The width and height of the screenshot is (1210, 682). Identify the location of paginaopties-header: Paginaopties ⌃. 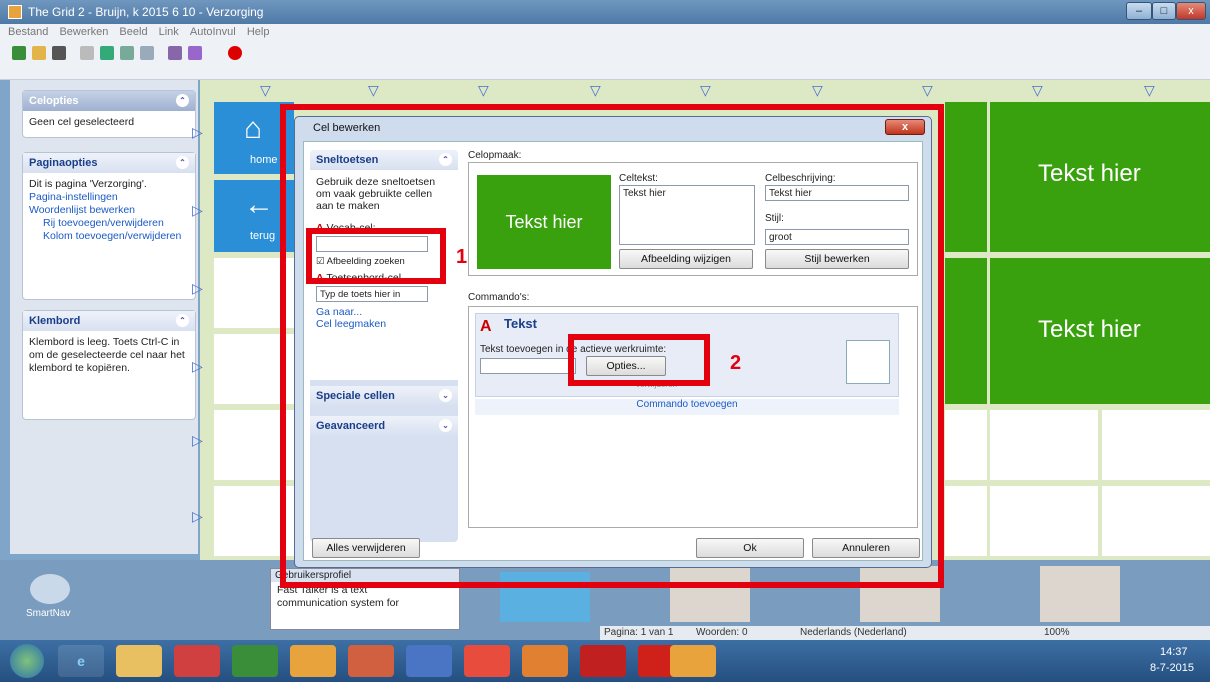
(109, 163).